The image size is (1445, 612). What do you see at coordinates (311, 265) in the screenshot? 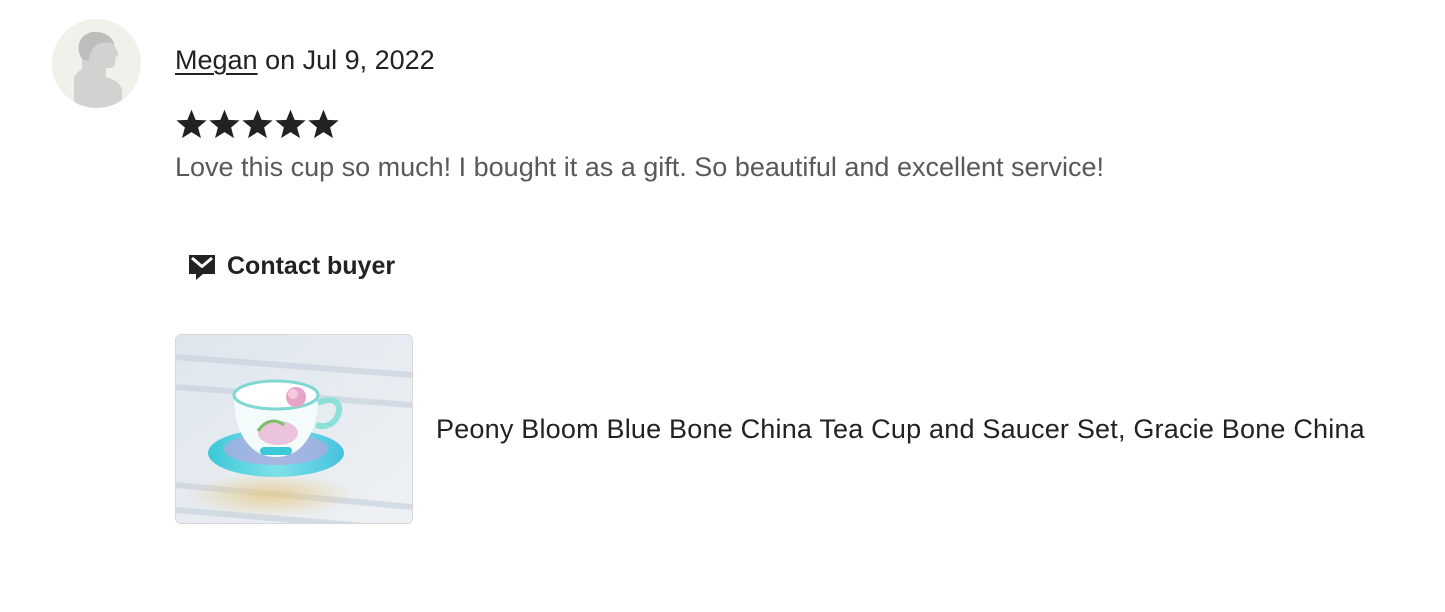
I see `contact-buyer-label: Contact buyer` at bounding box center [311, 265].